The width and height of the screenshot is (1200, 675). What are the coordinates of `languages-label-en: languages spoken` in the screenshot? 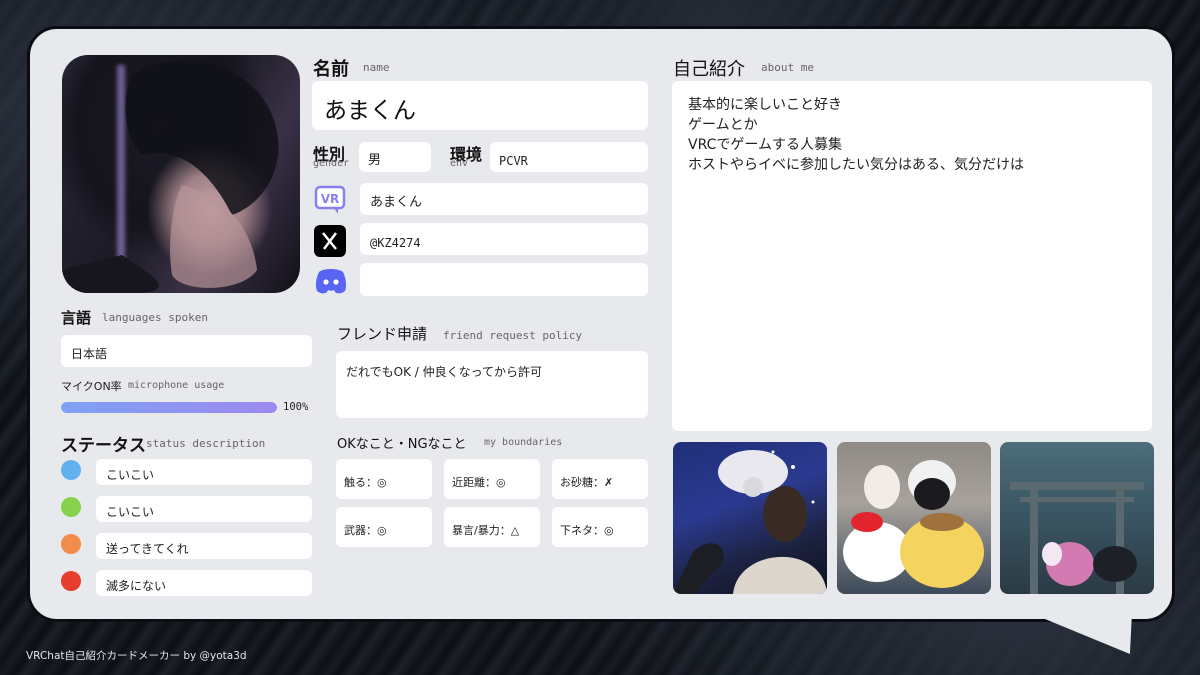 It's located at (155, 317).